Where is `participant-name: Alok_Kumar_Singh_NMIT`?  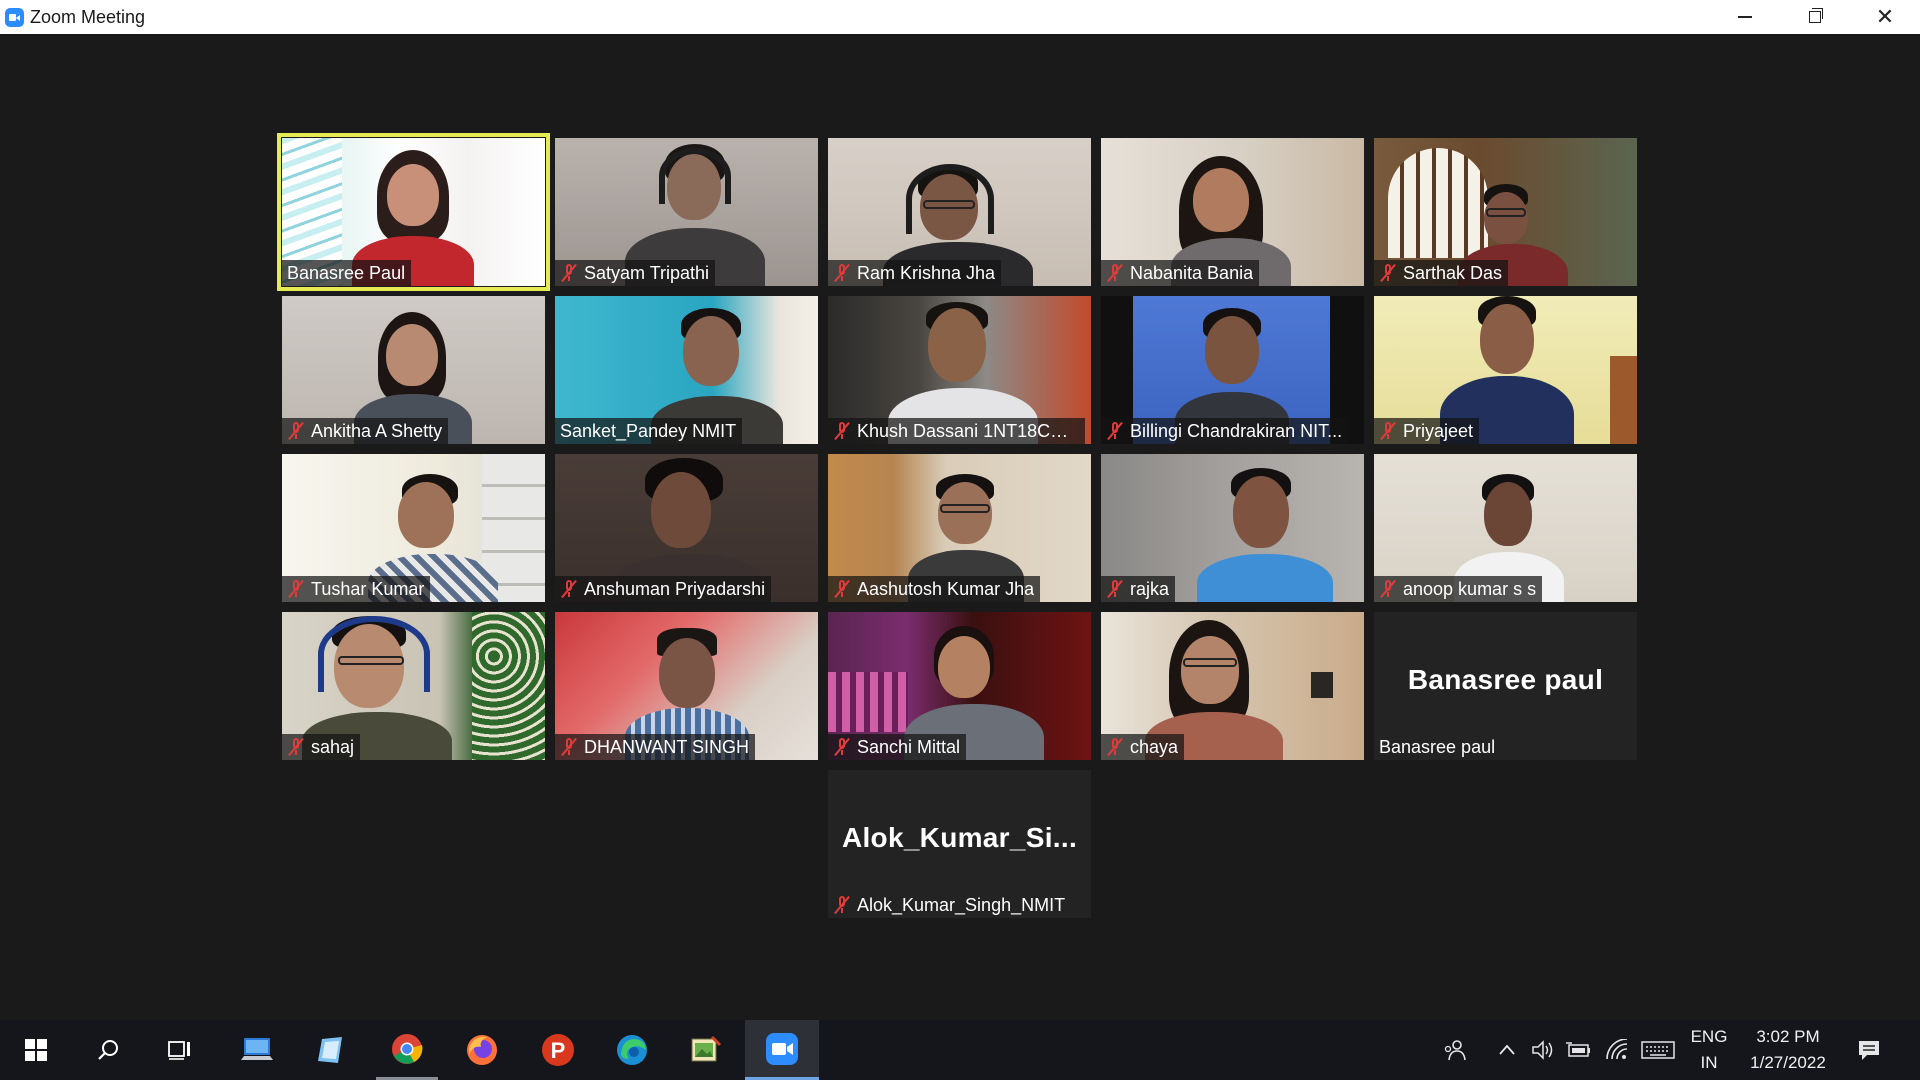 participant-name: Alok_Kumar_Singh_NMIT is located at coordinates (961, 904).